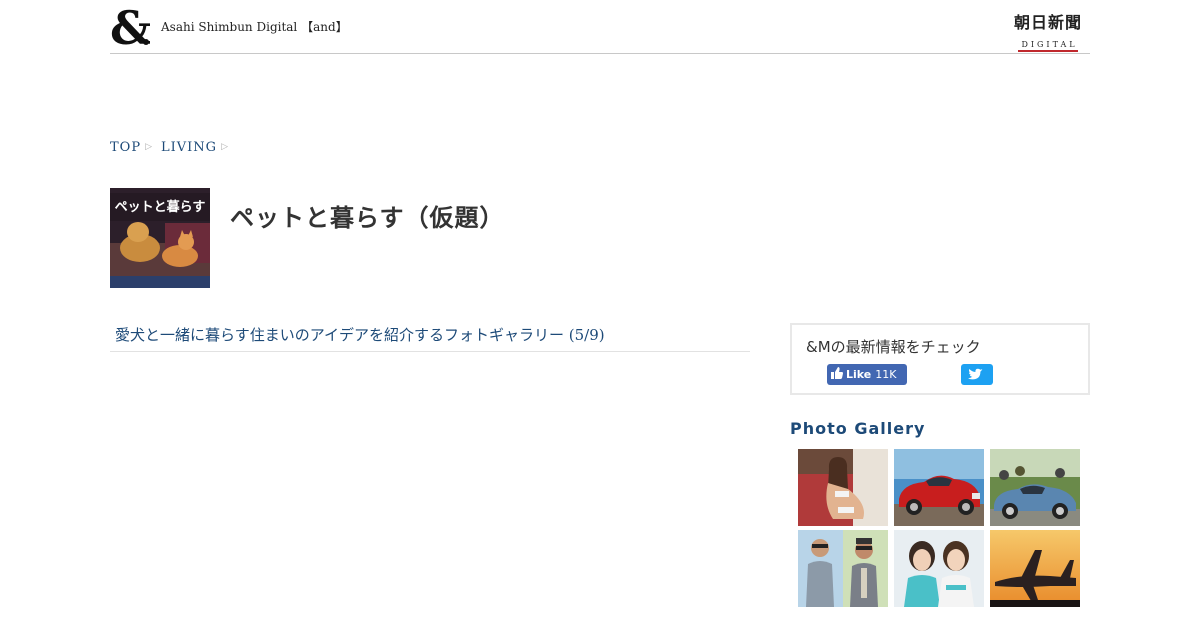 The height and width of the screenshot is (630, 1200). Describe the element at coordinates (893, 347) in the screenshot. I see `social-box-title: &Mの最新情報をチェック` at that location.